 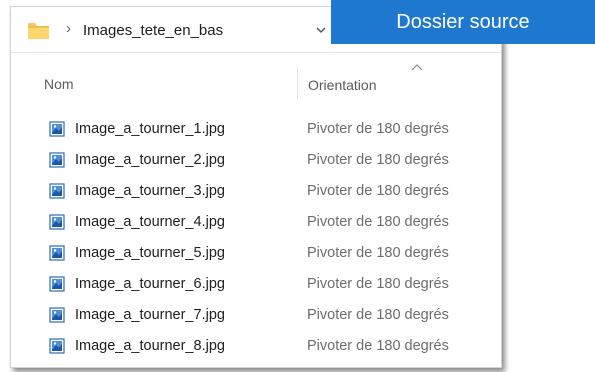 I want to click on column-header-row: Nom Orientation, so click(x=256, y=83).